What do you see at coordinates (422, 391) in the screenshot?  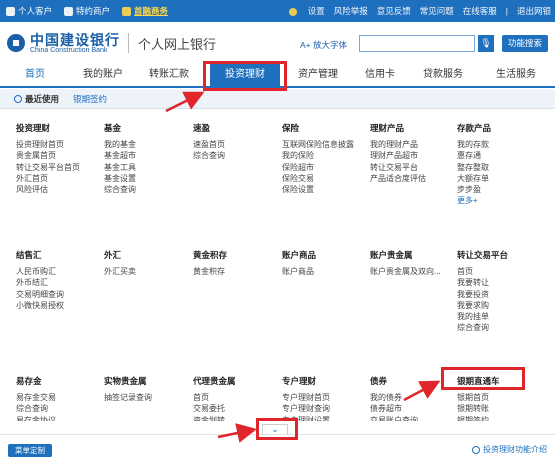 I see `arrow-to-futures` at bounding box center [422, 391].